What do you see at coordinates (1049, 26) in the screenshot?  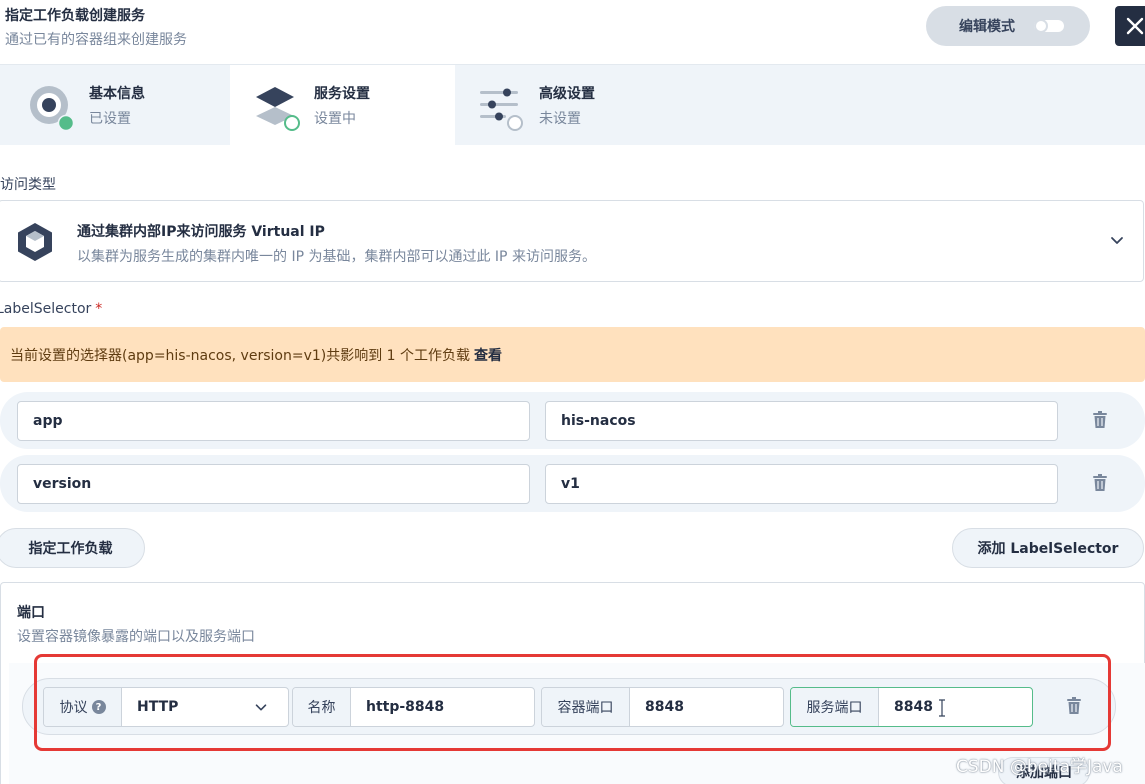 I see `edit-mode-switch` at bounding box center [1049, 26].